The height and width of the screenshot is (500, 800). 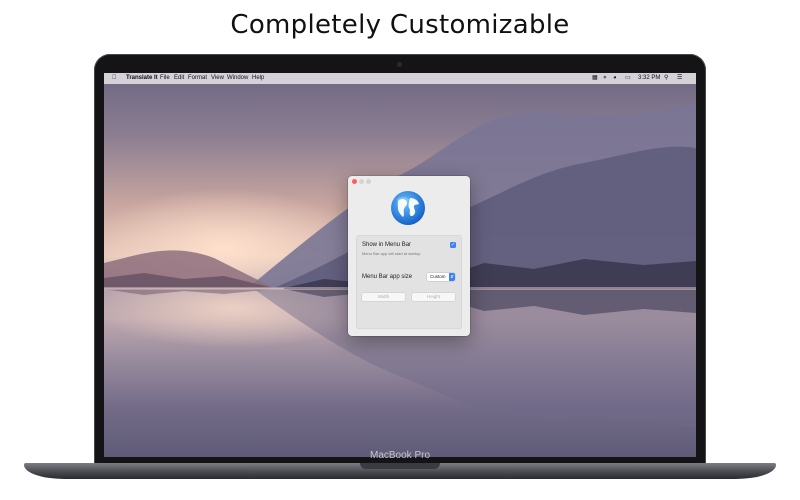 What do you see at coordinates (368, 181) in the screenshot?
I see `zoom-button` at bounding box center [368, 181].